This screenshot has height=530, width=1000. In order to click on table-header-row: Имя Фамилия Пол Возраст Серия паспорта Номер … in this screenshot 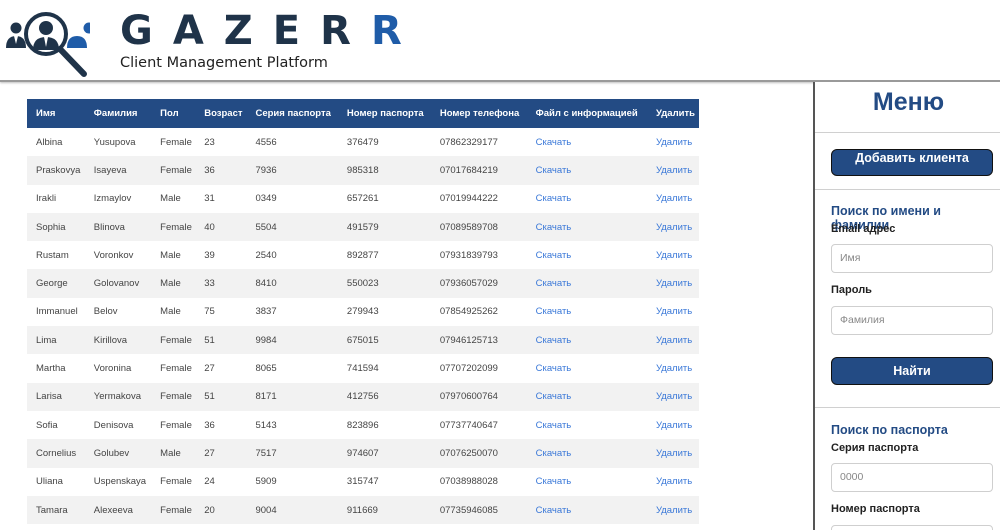, I will do `click(363, 113)`.